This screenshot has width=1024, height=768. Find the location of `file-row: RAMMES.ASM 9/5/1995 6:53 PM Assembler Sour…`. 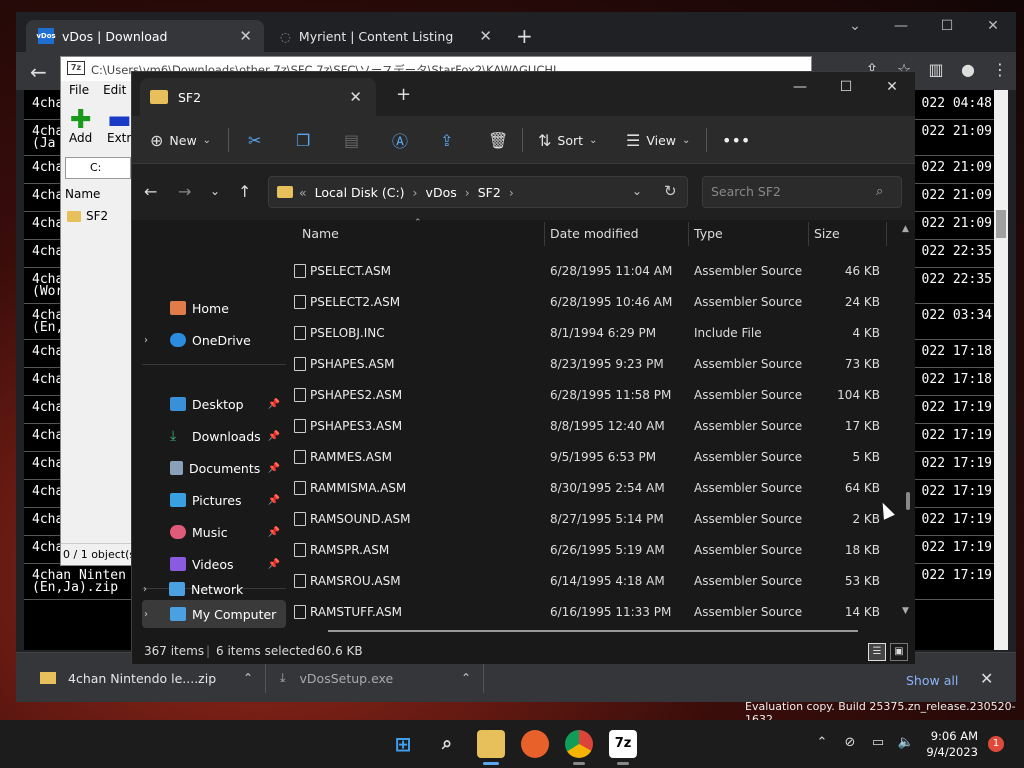

file-row: RAMMES.ASM 9/5/1995 6:53 PM Assembler Sour… is located at coordinates (588, 457).